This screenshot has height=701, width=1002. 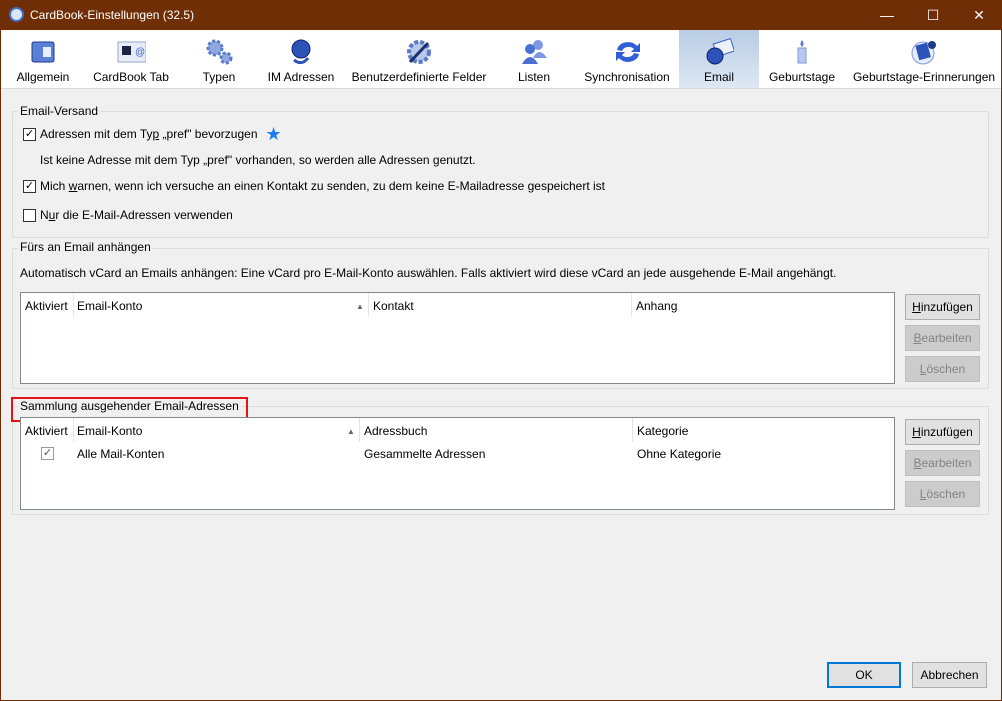 I want to click on tab-label: IM Adressen, so click(x=301, y=77).